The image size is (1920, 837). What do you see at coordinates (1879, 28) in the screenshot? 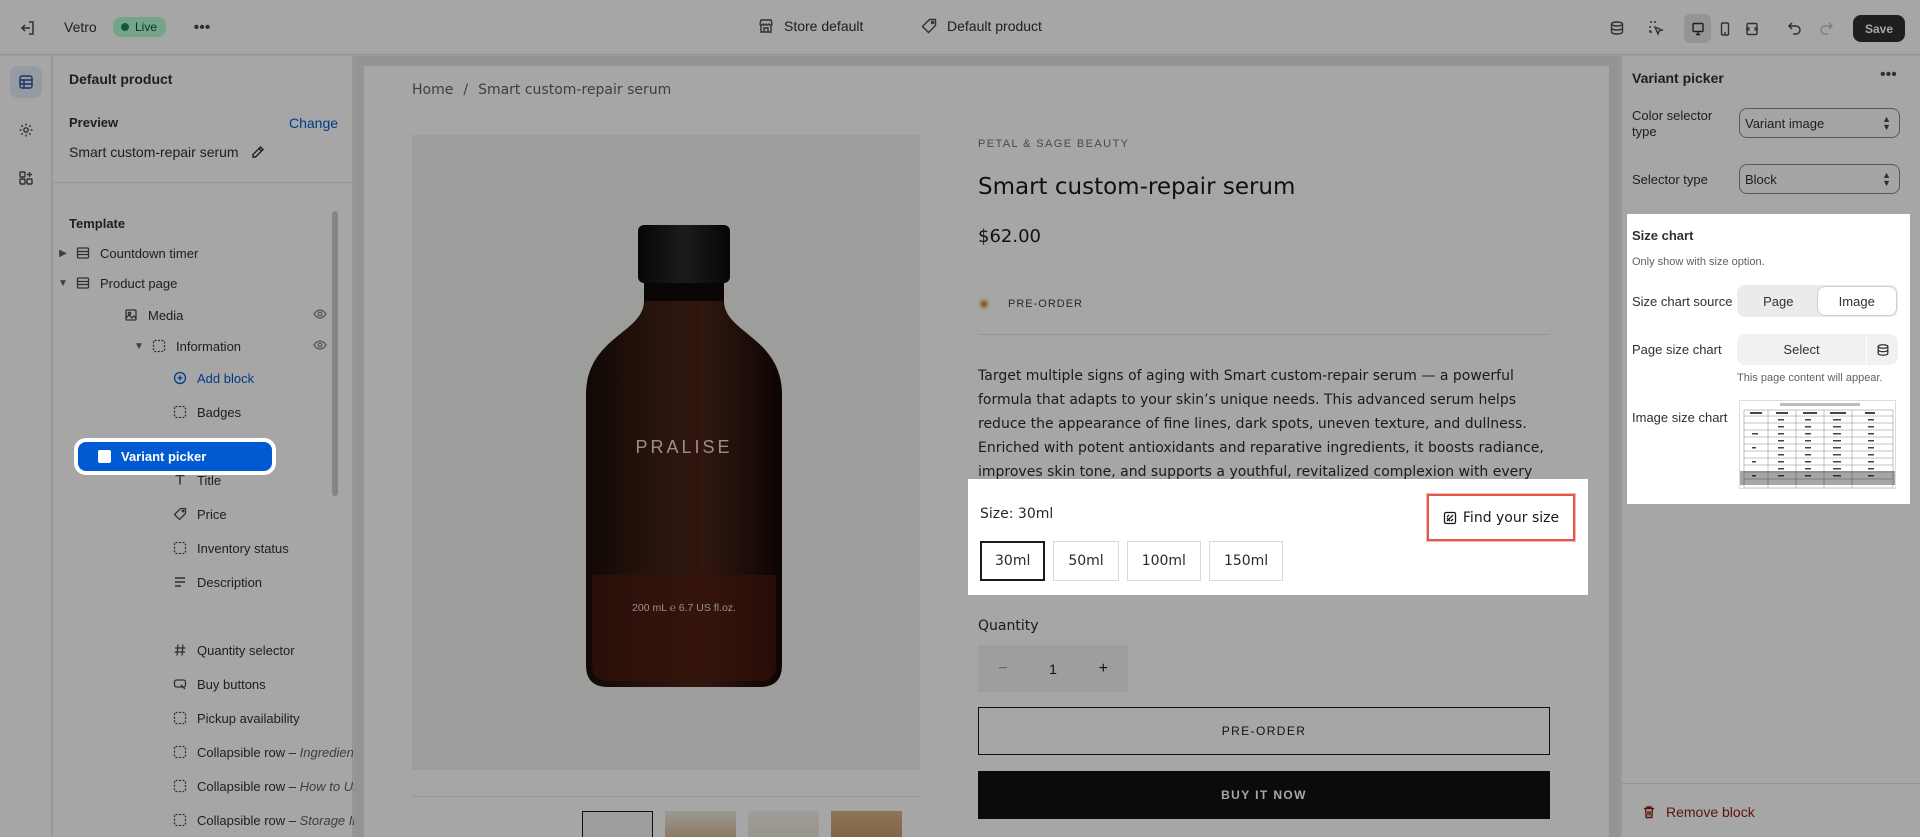
I see `save-button: Save` at bounding box center [1879, 28].